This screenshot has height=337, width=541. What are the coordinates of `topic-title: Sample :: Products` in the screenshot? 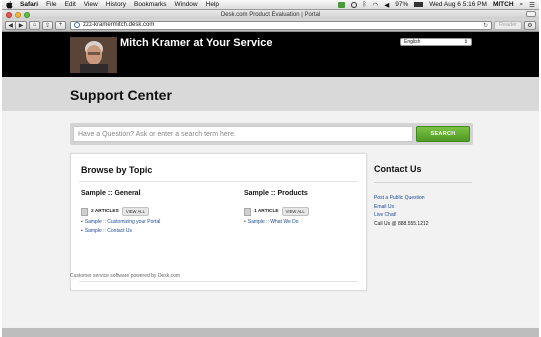 It's located at (309, 193).